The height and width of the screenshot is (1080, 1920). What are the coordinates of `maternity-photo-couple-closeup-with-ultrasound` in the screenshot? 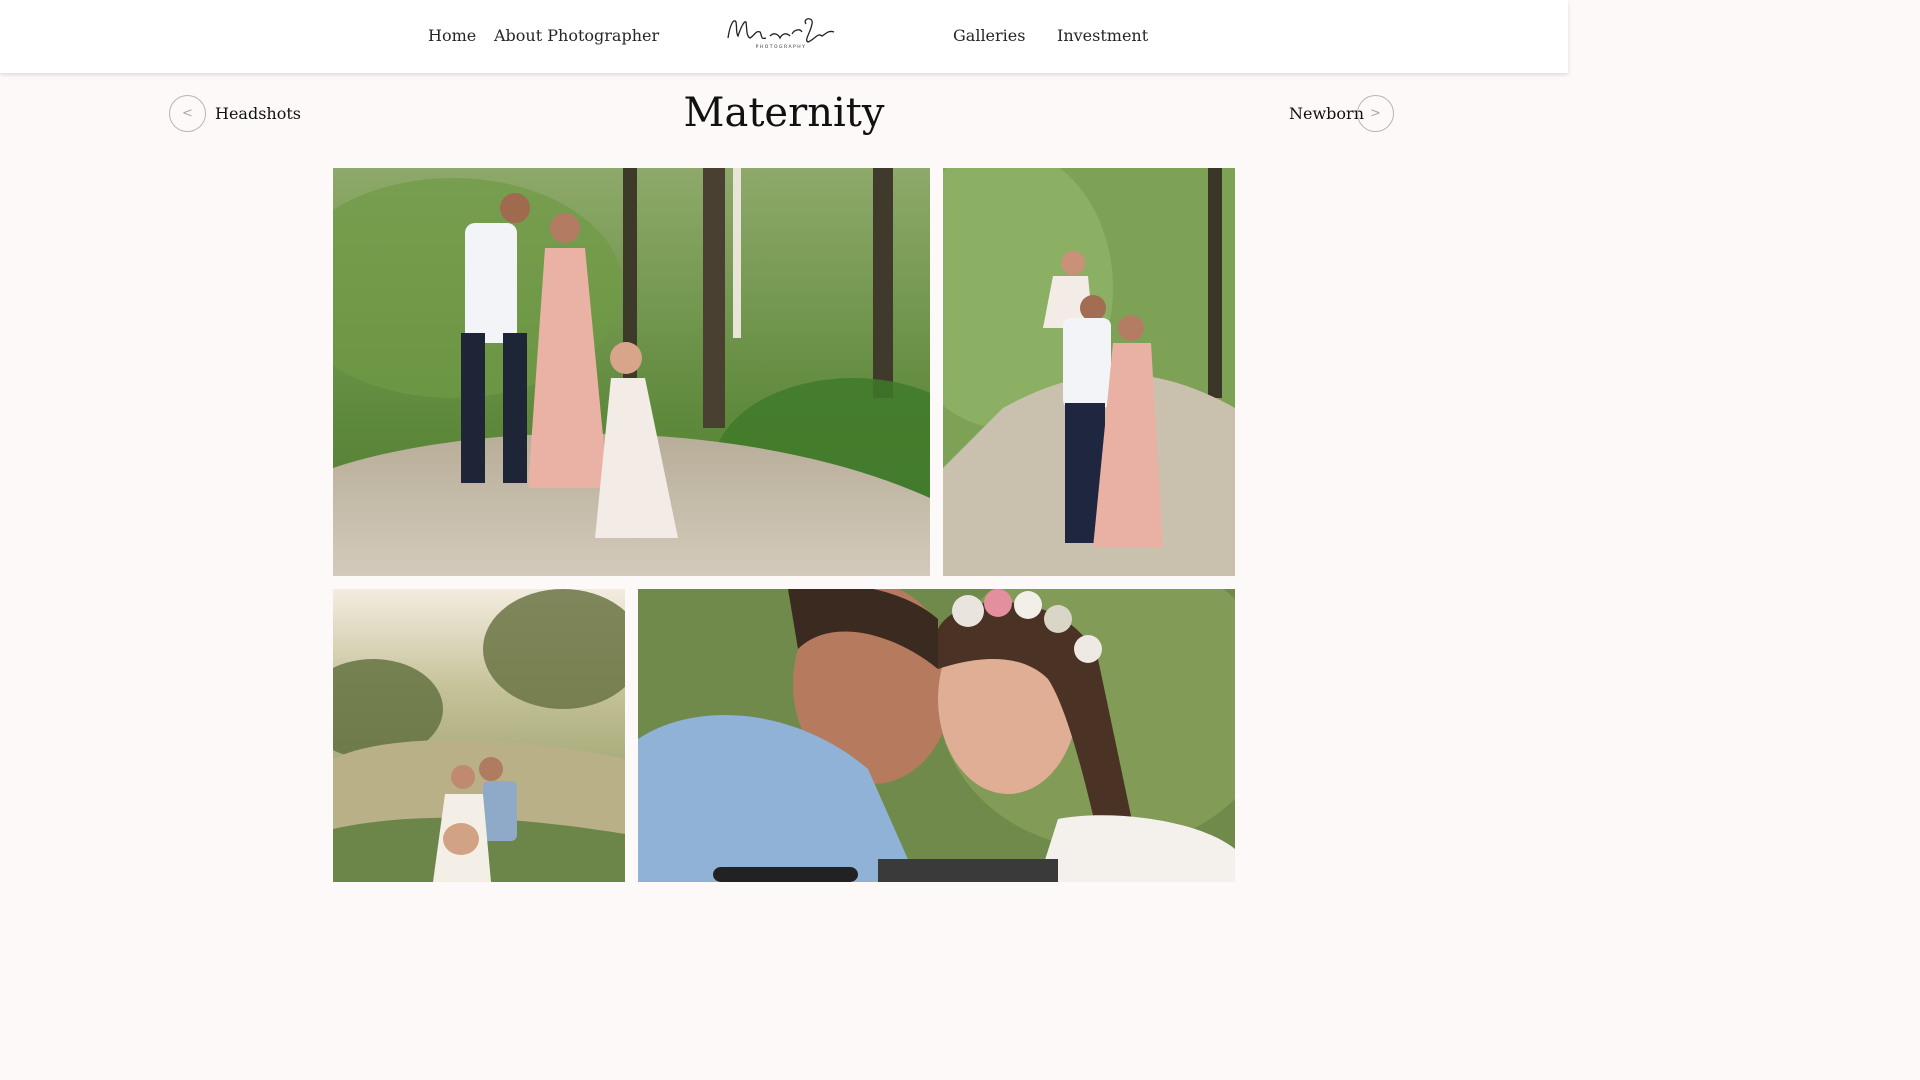 It's located at (936, 735).